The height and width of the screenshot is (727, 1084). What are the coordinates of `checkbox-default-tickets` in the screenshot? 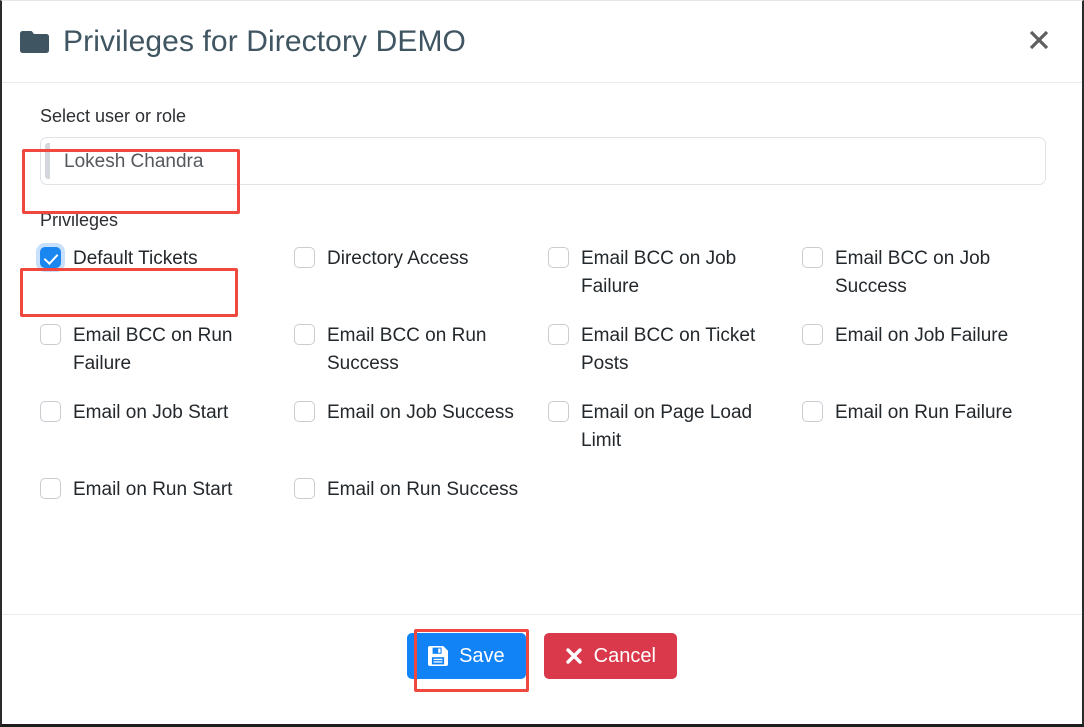 It's located at (50, 257).